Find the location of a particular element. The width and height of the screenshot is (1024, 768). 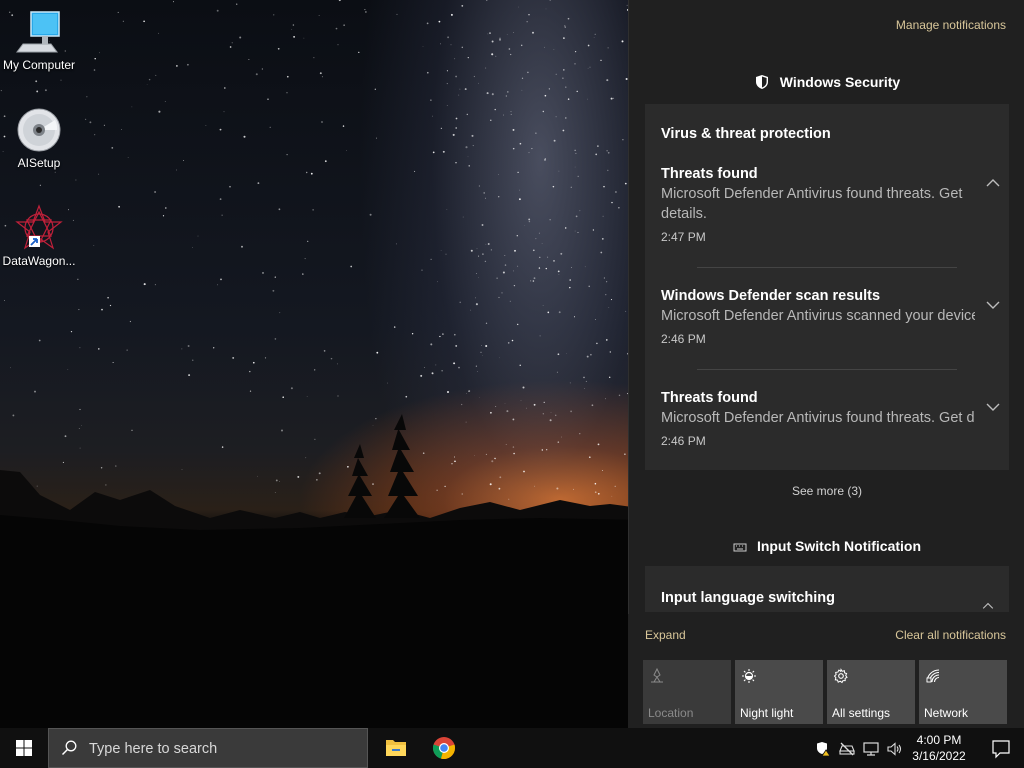

action-center-button is located at coordinates (1001, 748).